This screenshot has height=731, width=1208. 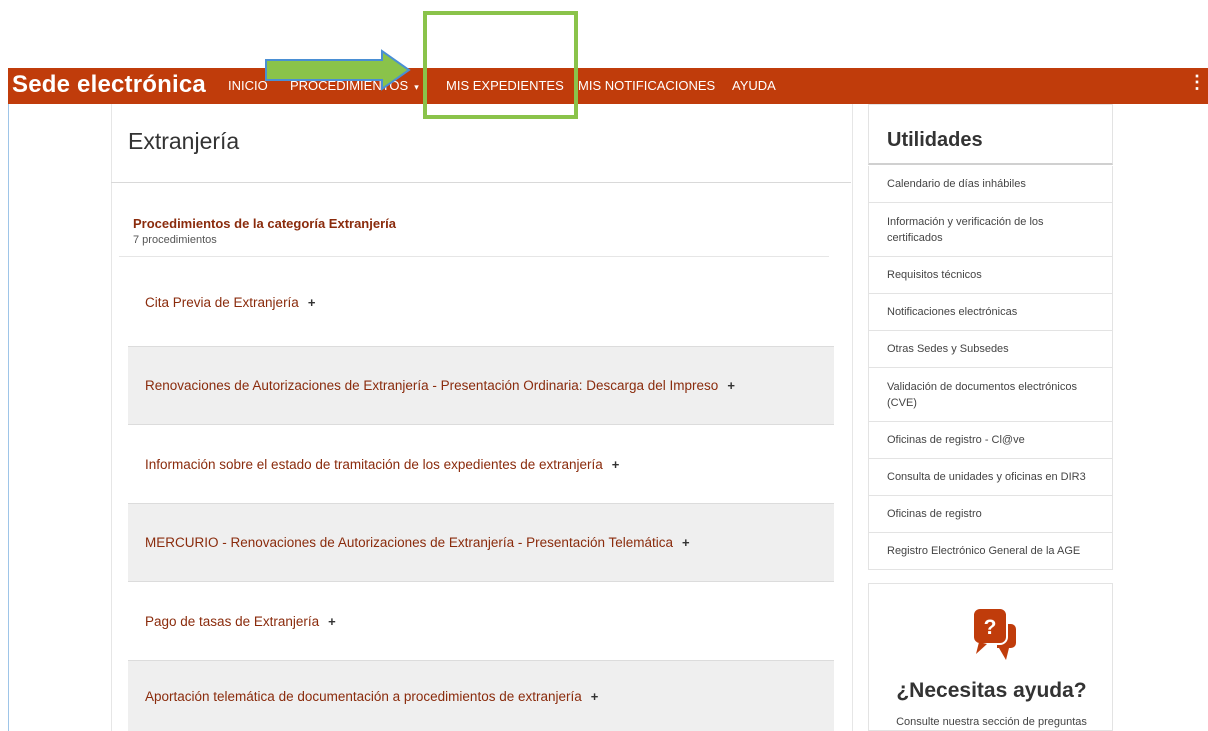 What do you see at coordinates (990, 551) in the screenshot?
I see `utility-link-registro-age: Registro Electrónico General de la AGE` at bounding box center [990, 551].